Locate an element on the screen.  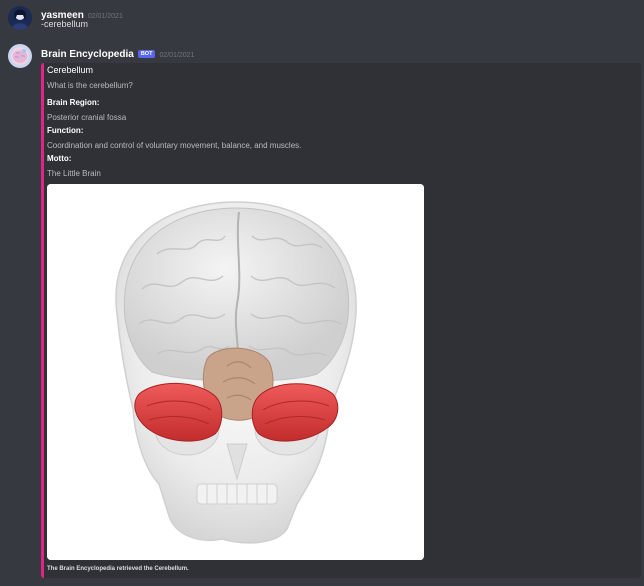
field-name-motto: Motto: is located at coordinates (59, 158).